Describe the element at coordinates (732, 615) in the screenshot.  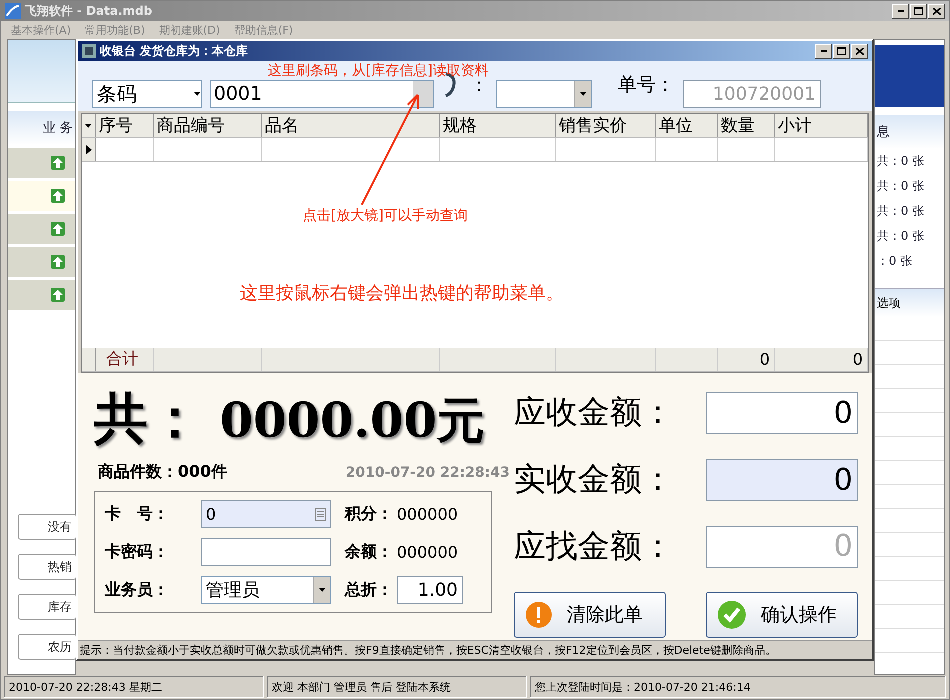
I see `check-icon` at that location.